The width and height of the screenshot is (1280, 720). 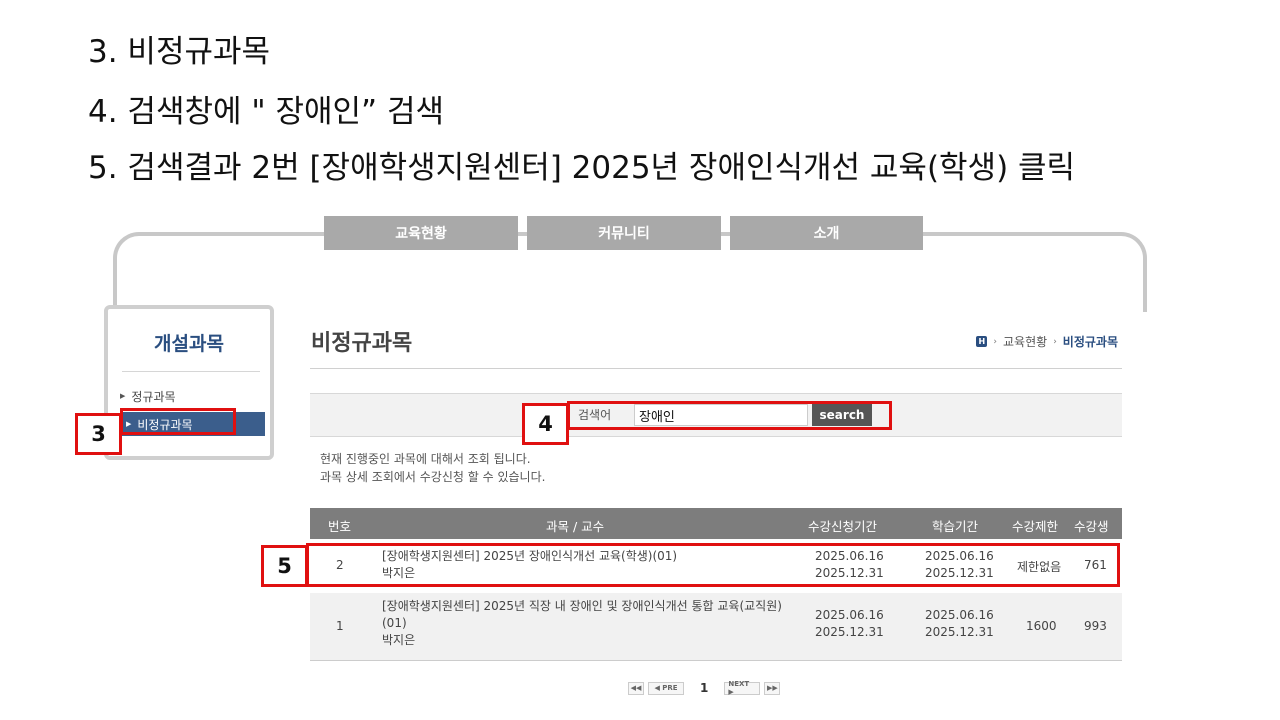 What do you see at coordinates (1090, 342) in the screenshot?
I see `breadcrumb-current: 비정규과목` at bounding box center [1090, 342].